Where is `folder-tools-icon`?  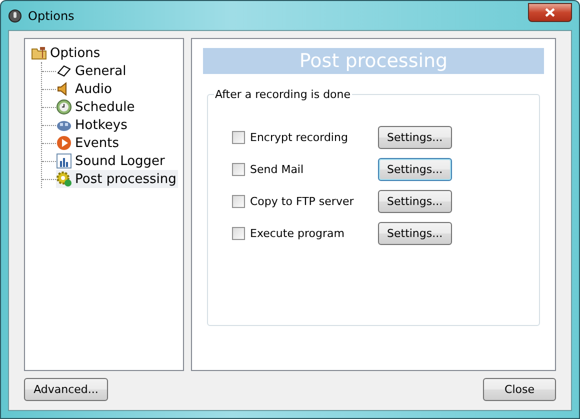 folder-tools-icon is located at coordinates (39, 53).